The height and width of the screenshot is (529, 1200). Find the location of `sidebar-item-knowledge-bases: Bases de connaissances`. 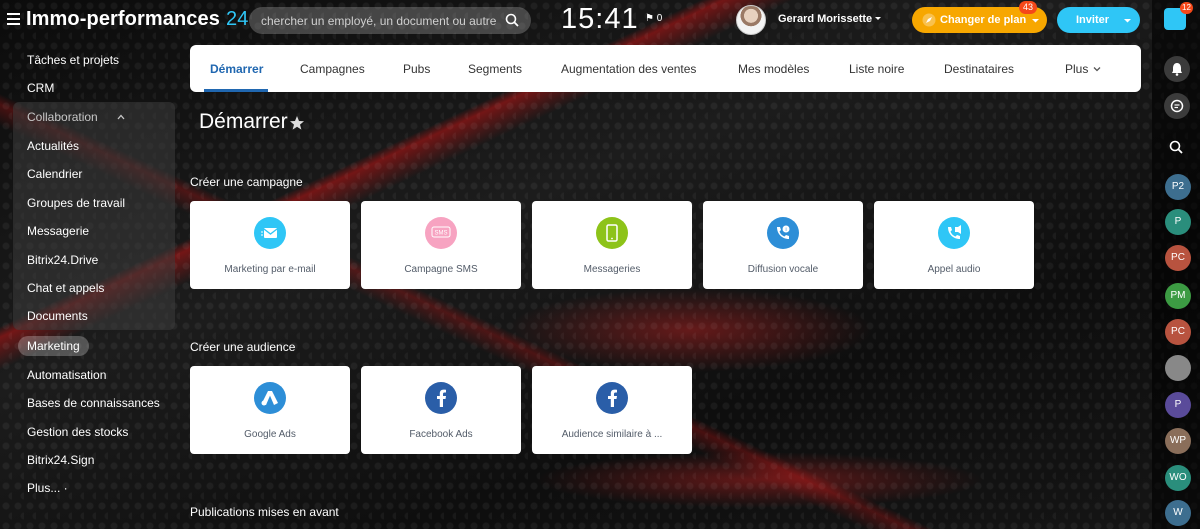

sidebar-item-knowledge-bases: Bases de connaissances is located at coordinates (93, 403).